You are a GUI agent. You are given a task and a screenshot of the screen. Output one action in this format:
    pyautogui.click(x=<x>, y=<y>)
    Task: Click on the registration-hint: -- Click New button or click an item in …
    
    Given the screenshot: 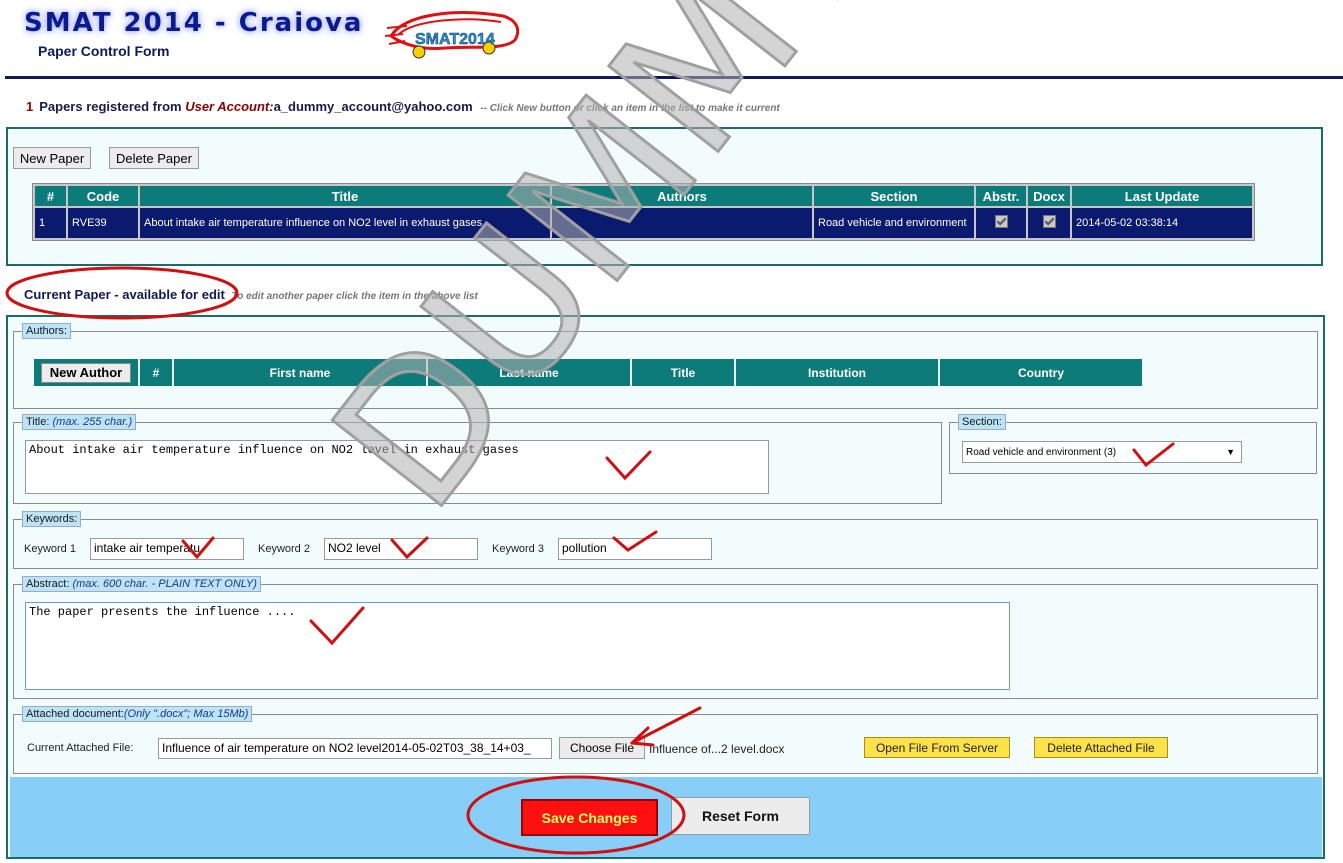 What is the action you would take?
    pyautogui.click(x=630, y=108)
    